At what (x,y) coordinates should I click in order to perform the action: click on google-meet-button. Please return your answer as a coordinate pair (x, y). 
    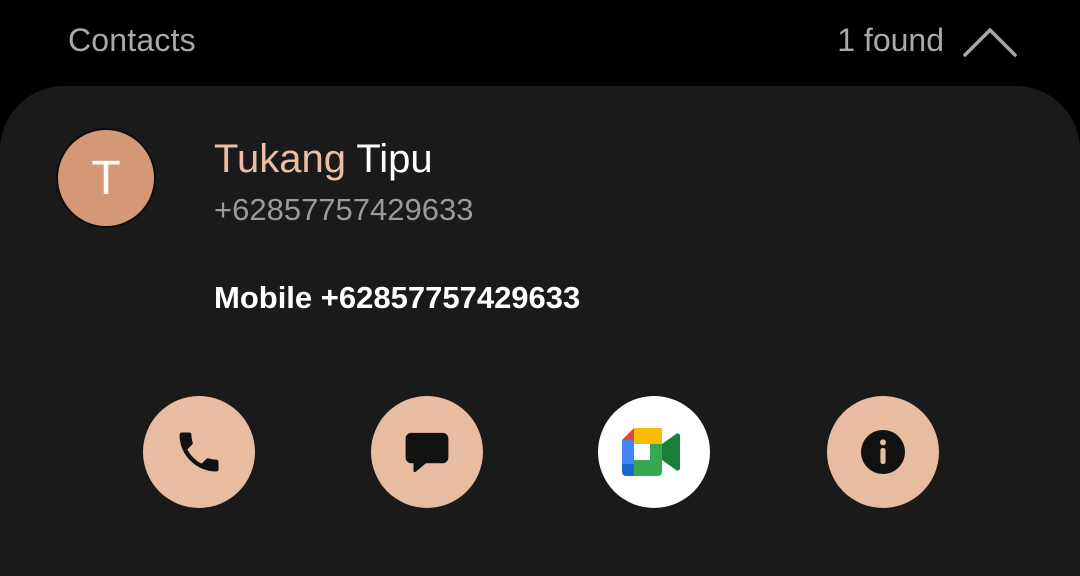
    Looking at the image, I should click on (654, 452).